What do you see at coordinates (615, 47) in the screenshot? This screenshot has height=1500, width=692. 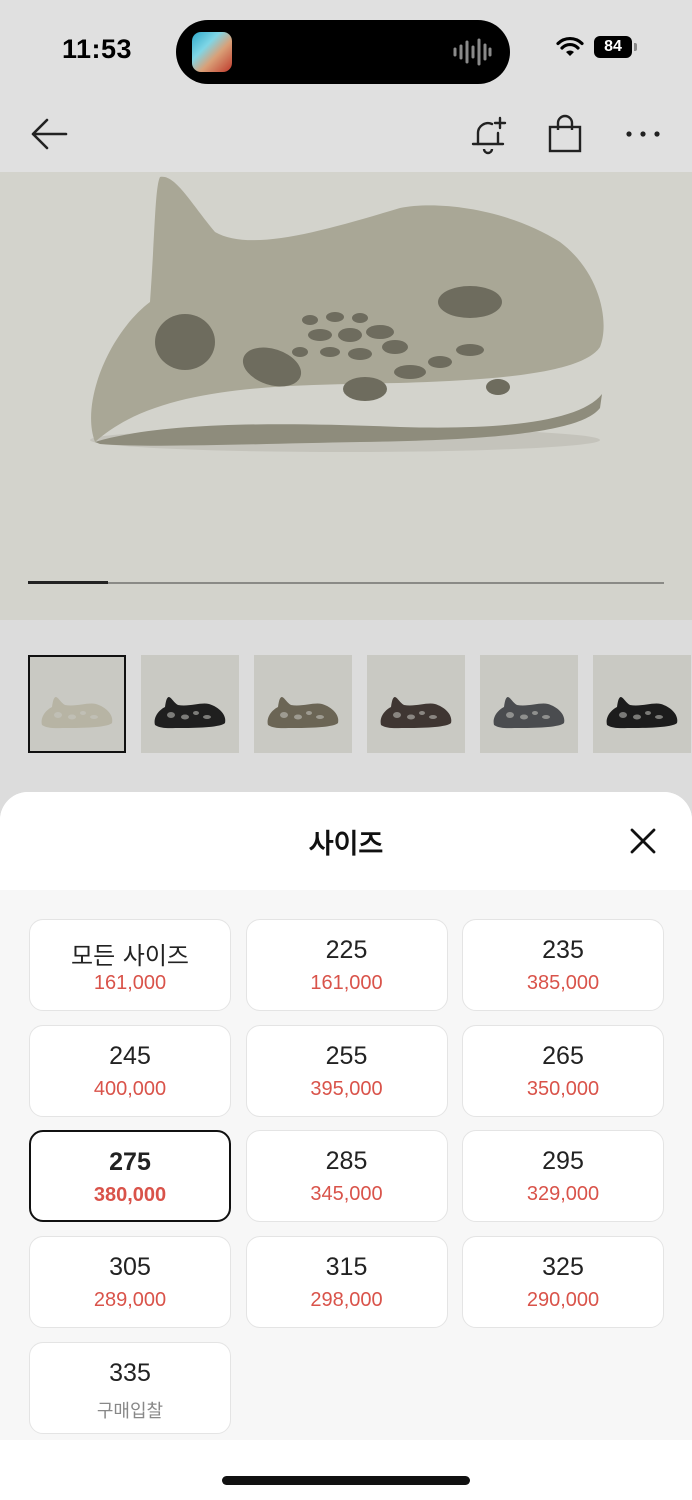 I see `battery-indicator: 84` at bounding box center [615, 47].